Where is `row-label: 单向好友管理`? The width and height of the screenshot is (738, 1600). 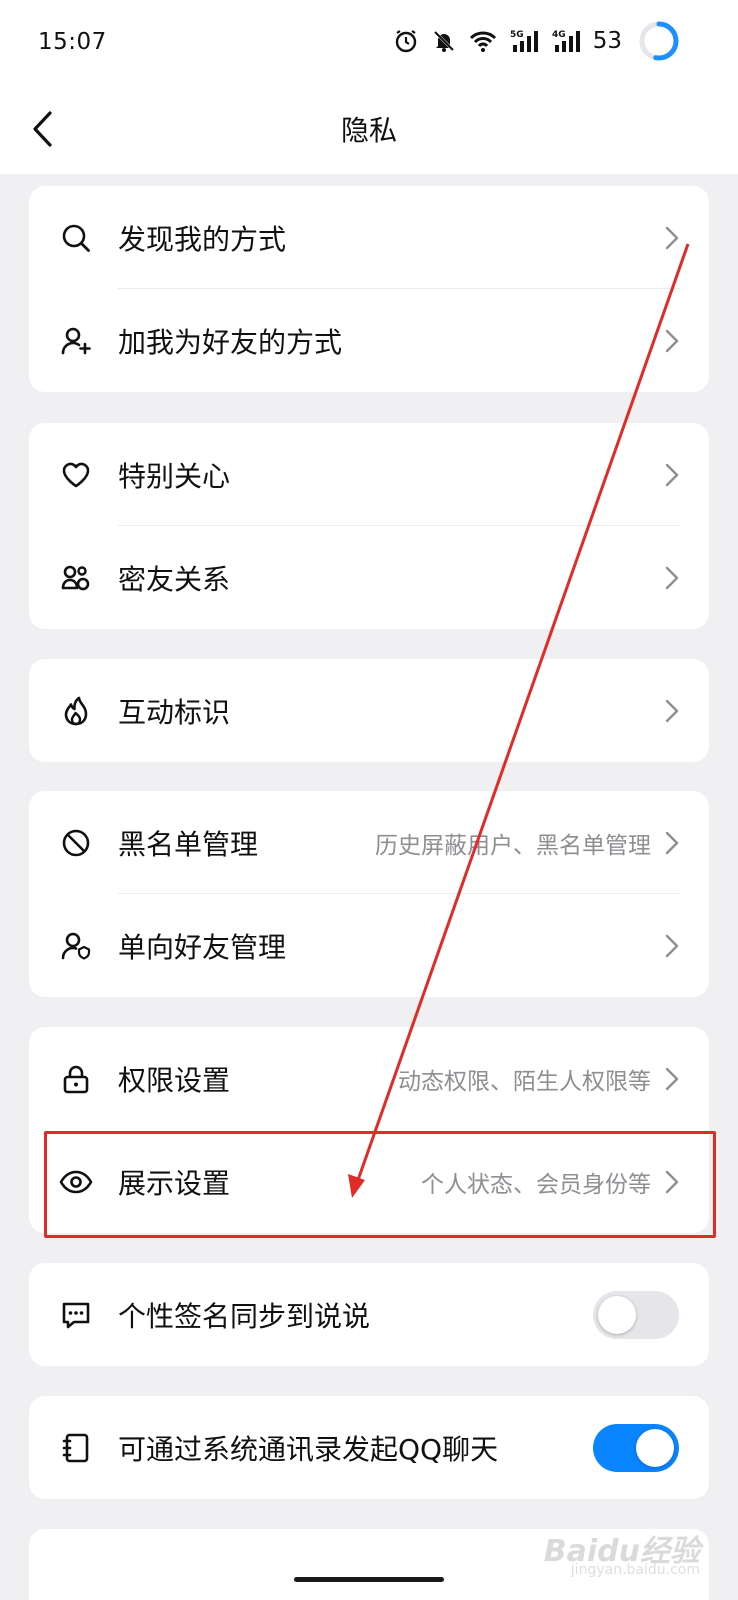 row-label: 单向好友管理 is located at coordinates (202, 947).